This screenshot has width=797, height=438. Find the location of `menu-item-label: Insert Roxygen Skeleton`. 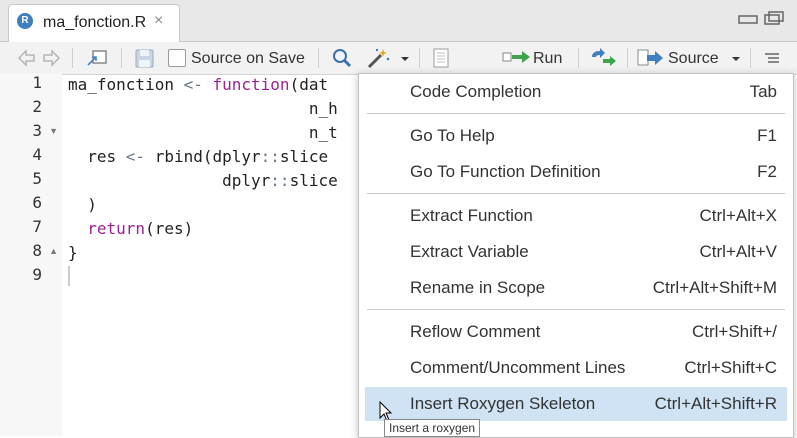

menu-item-label: Insert Roxygen Skeleton is located at coordinates (503, 403).